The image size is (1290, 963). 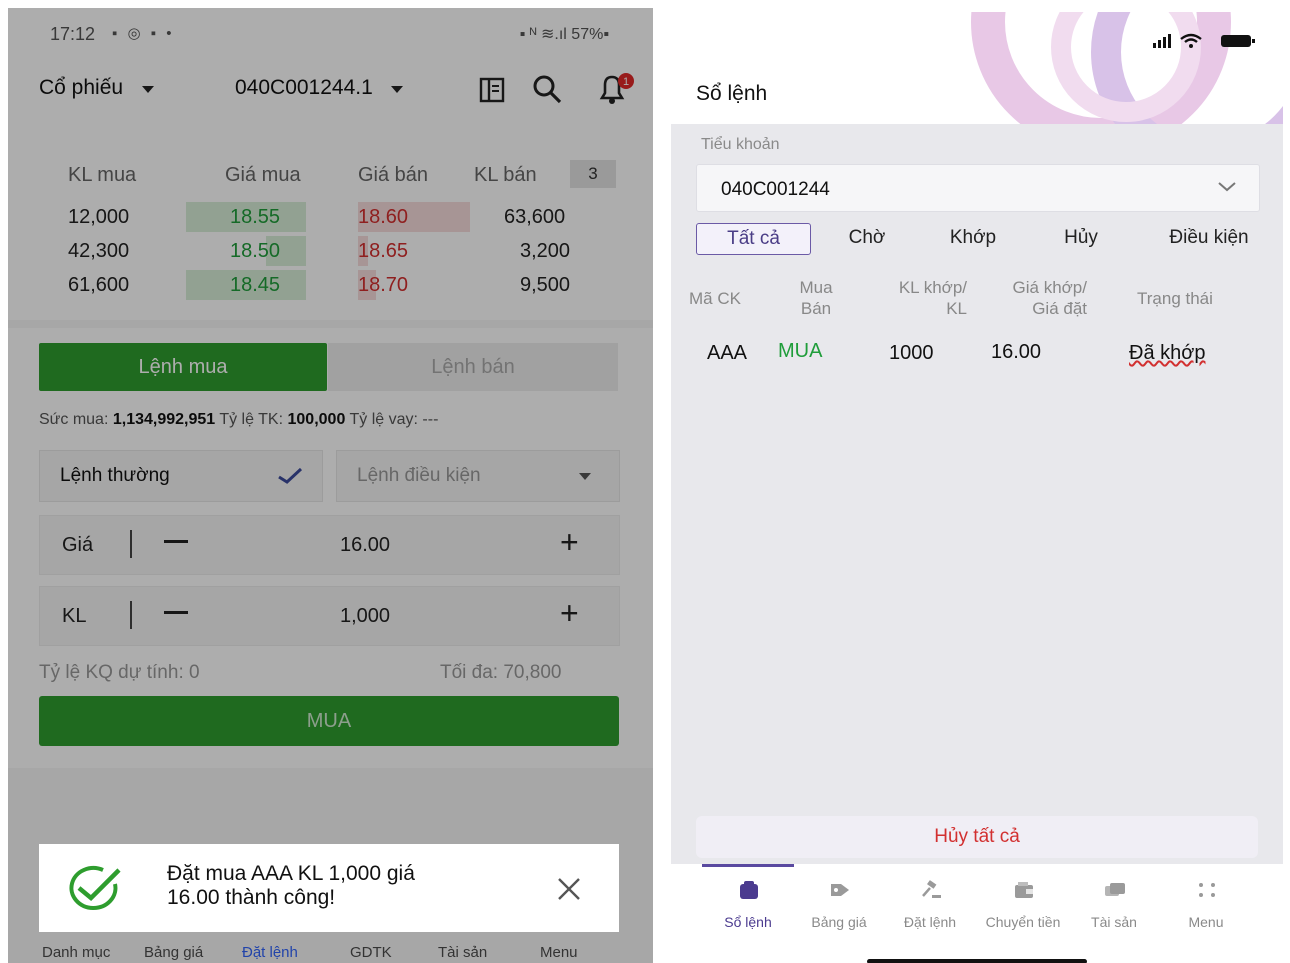 I want to click on row-quantity: 1000, so click(x=911, y=353).